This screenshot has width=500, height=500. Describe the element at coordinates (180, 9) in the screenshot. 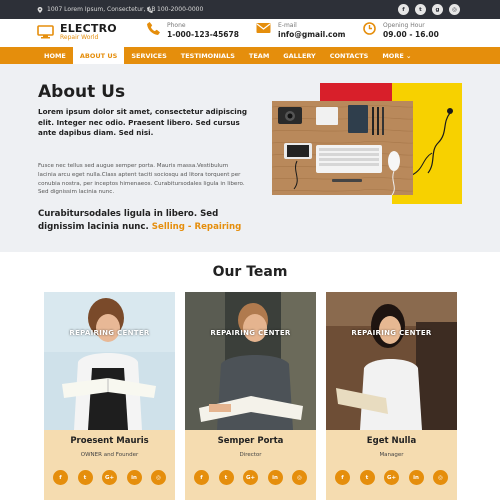

I see `top-phone-text: 100-2000-0000` at that location.